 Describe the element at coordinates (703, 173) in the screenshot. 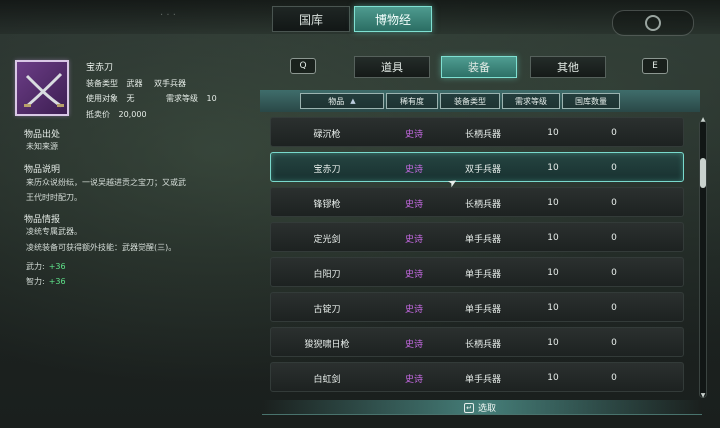

I see `scrollbar-thumb` at that location.